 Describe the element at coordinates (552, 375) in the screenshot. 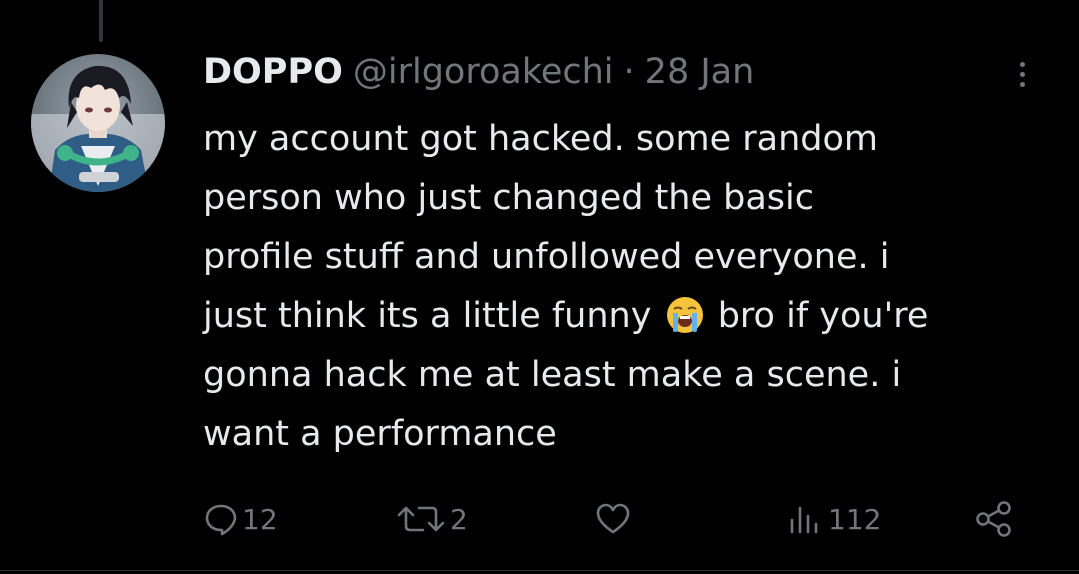

I see `tweet-text-line: gonna hack me at least make a scene. i` at that location.